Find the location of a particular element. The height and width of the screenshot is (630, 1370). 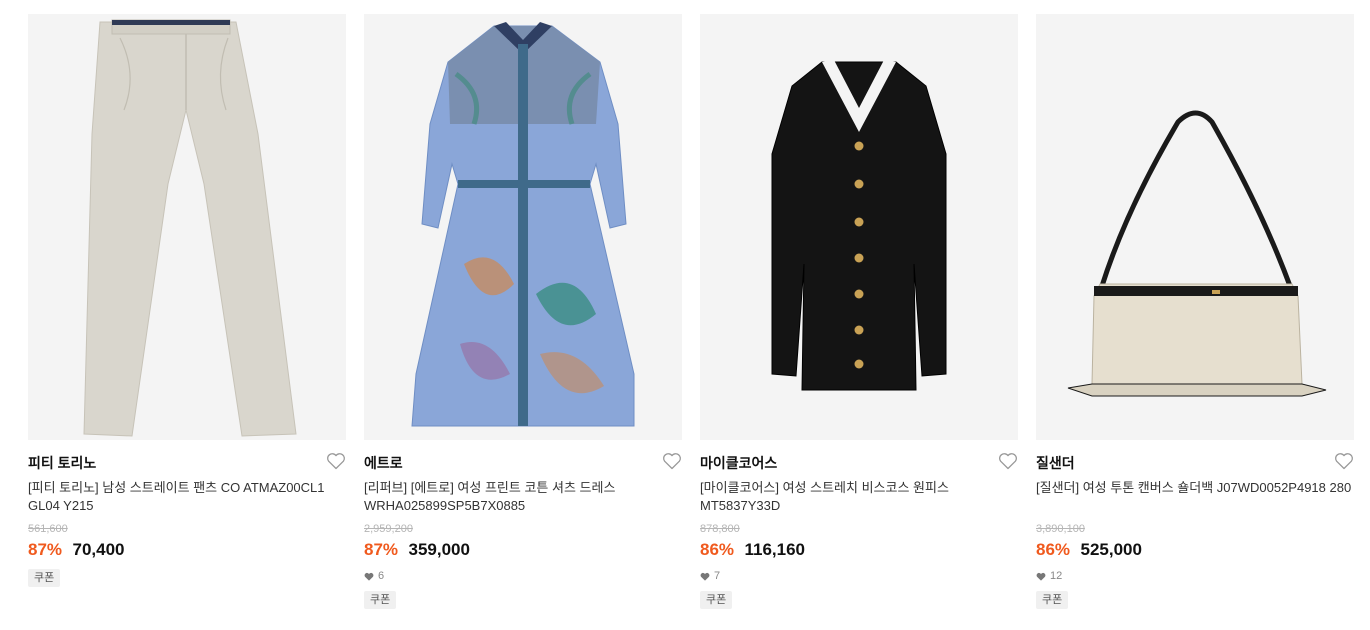

like-count-value: 7 is located at coordinates (717, 576).